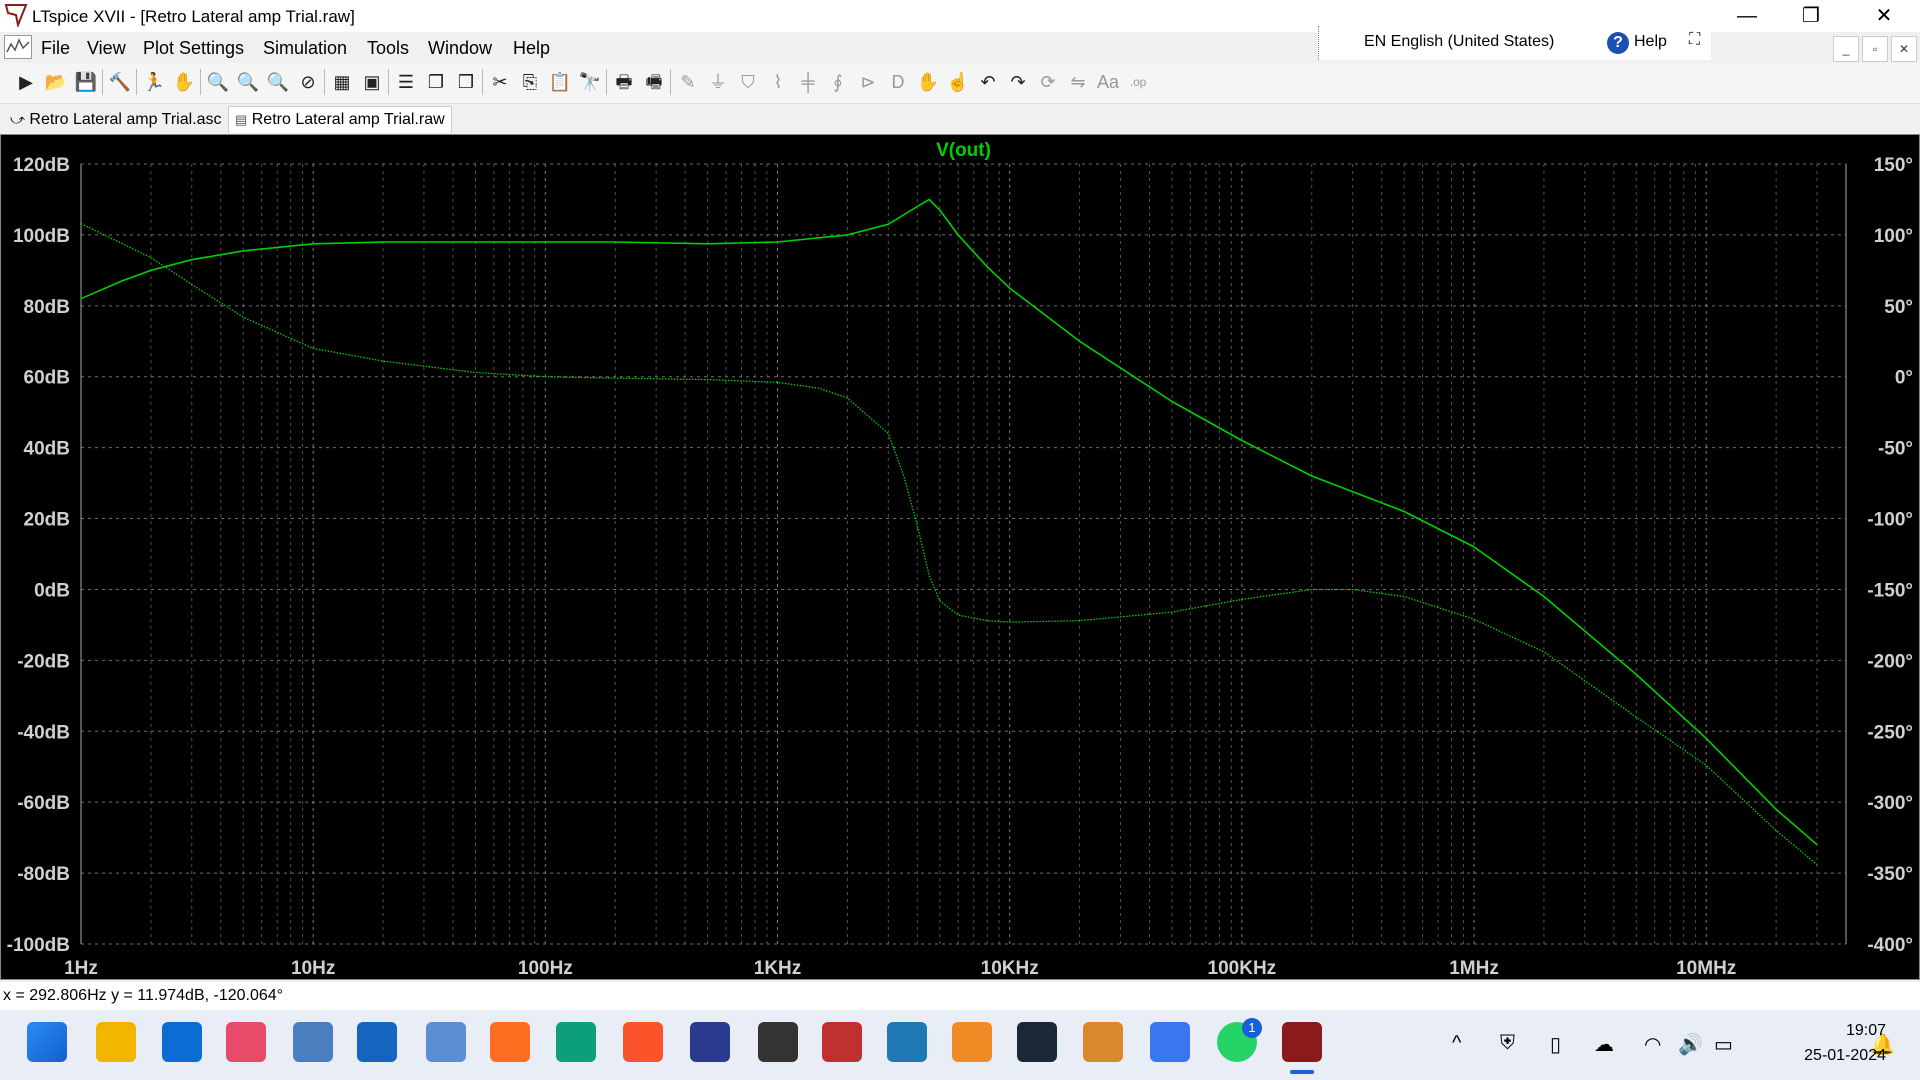 Image resolution: width=1920 pixels, height=1080 pixels. I want to click on security-icon: ⛨, so click(1507, 1043).